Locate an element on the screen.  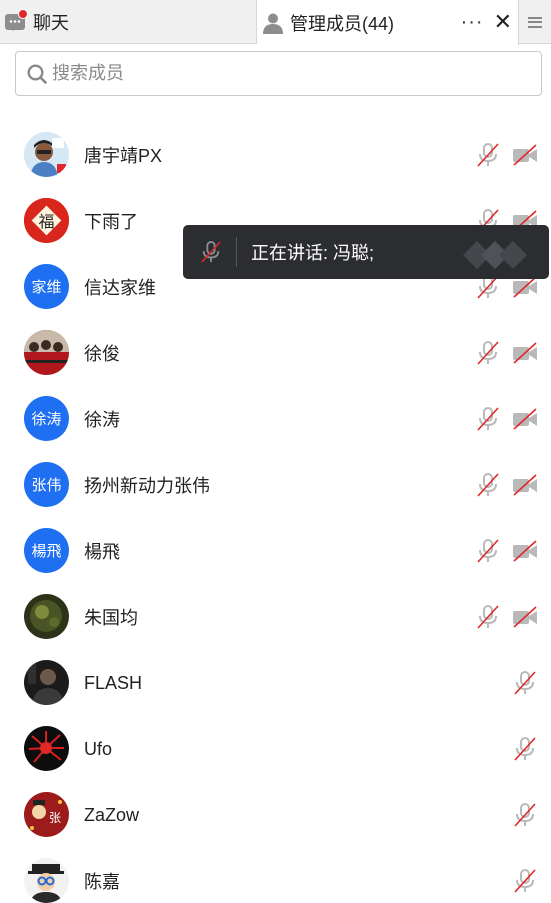
avatar: 张 is located at coordinates (46, 814).